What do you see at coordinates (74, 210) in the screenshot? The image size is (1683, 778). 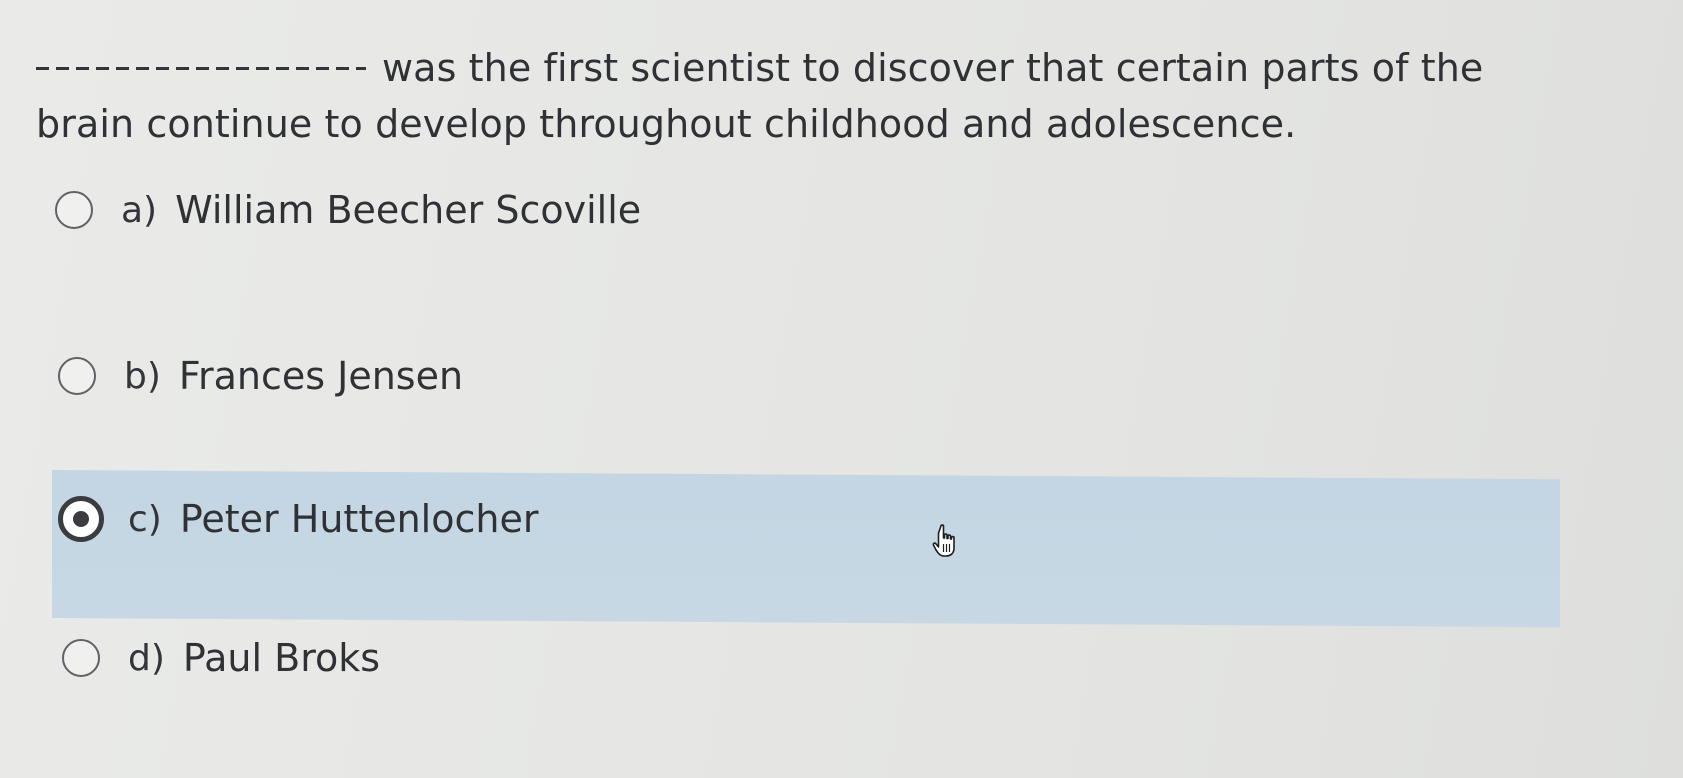 I see `radio-button-a` at bounding box center [74, 210].